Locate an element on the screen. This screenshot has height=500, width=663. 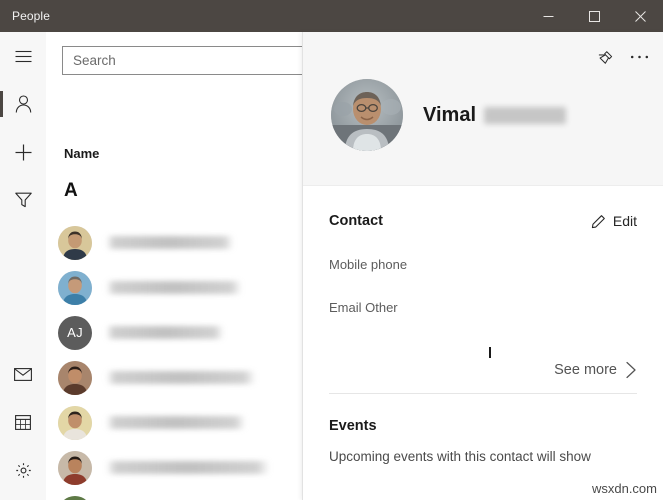
contact-identity: Vimal is located at coordinates (448, 115).